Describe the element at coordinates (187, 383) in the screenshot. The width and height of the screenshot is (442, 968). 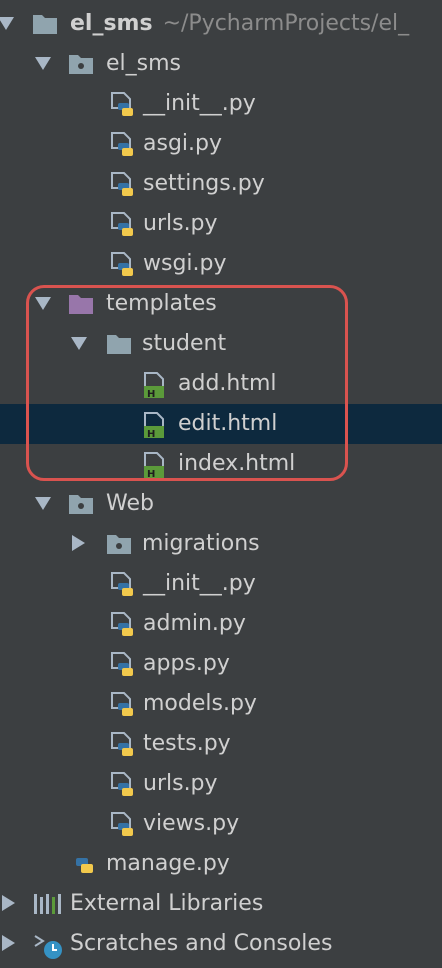
I see `highlight-annotation` at that location.